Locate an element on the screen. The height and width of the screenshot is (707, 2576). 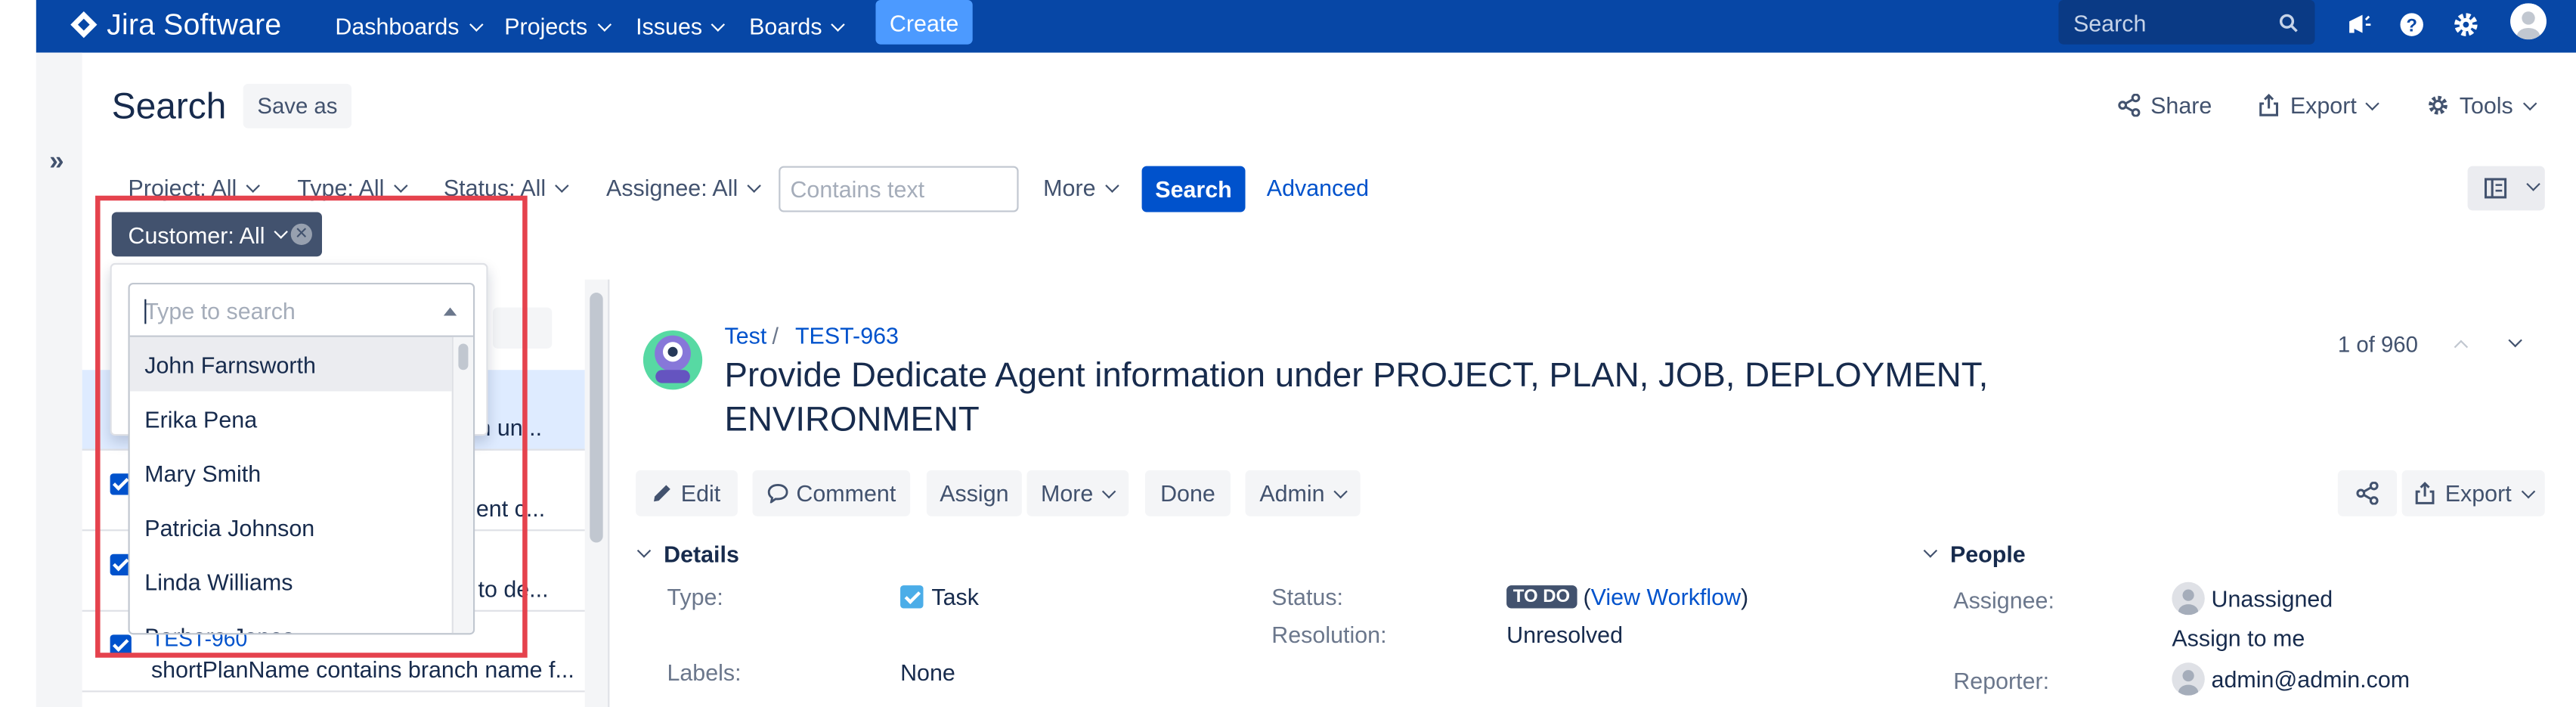
list-view-icon is located at coordinates (2495, 188).